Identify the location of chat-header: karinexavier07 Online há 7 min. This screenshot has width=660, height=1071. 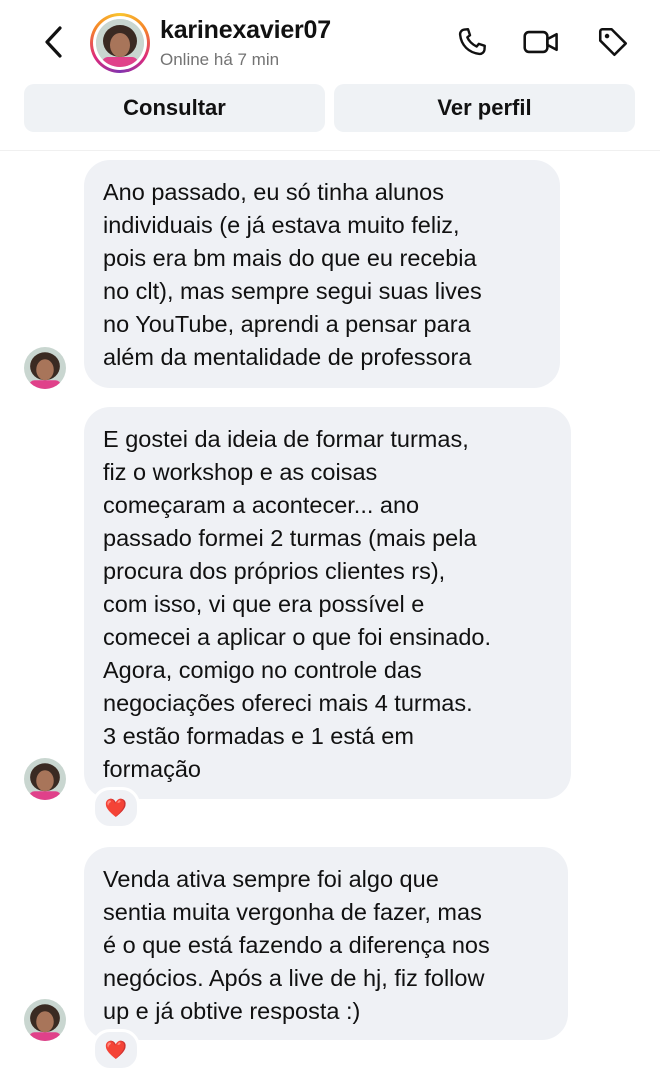
(330, 42).